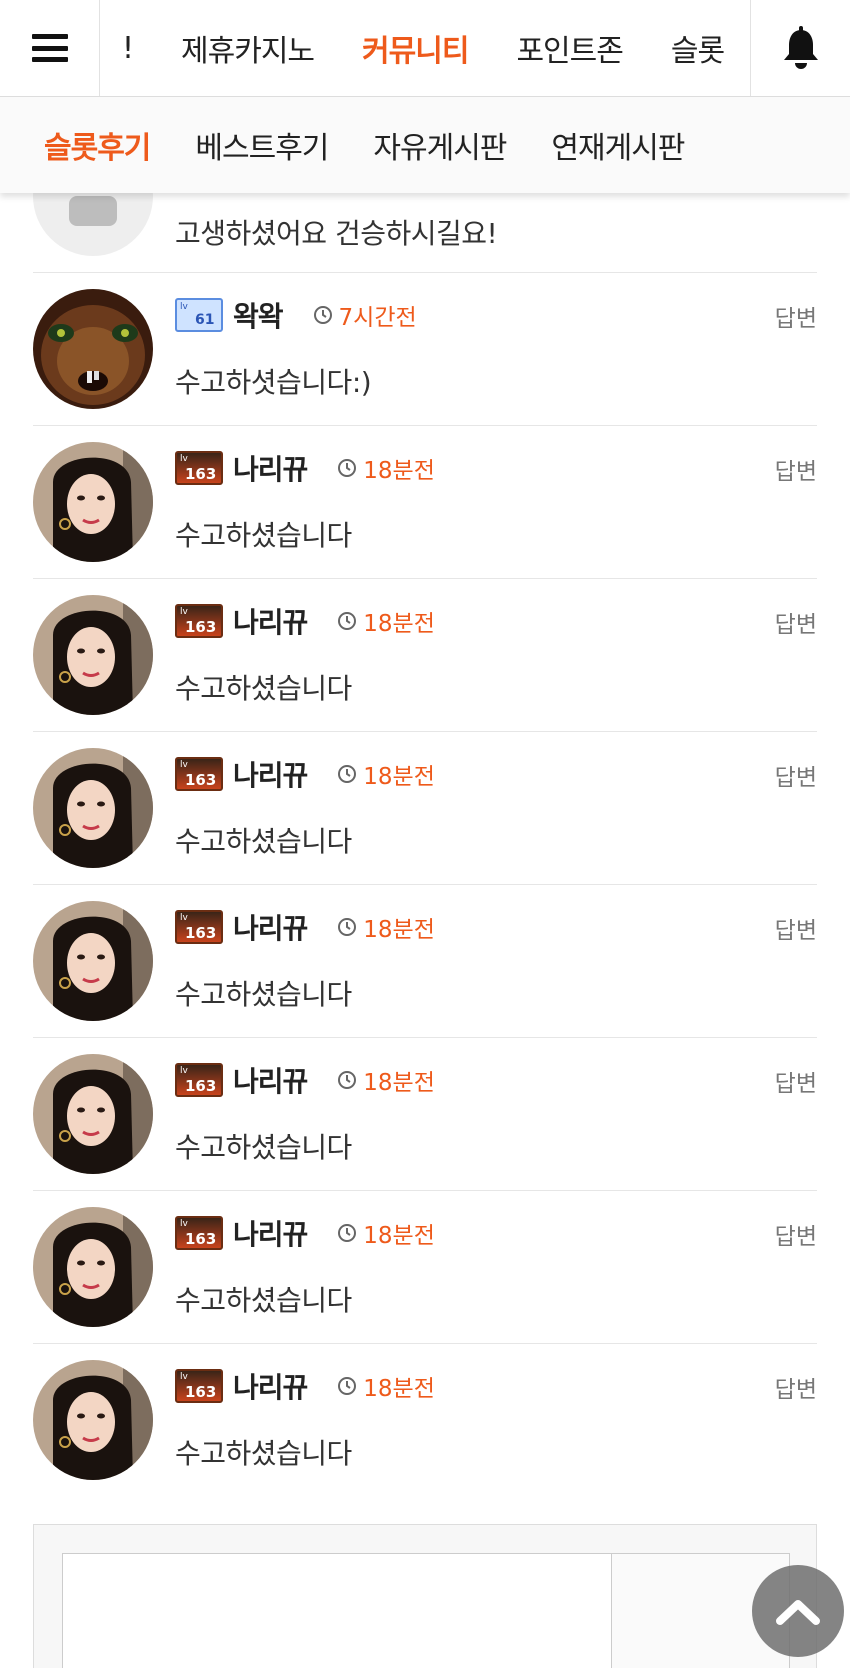  Describe the element at coordinates (273, 382) in the screenshot. I see `comment-text: 수고하셧습니다:)` at that location.